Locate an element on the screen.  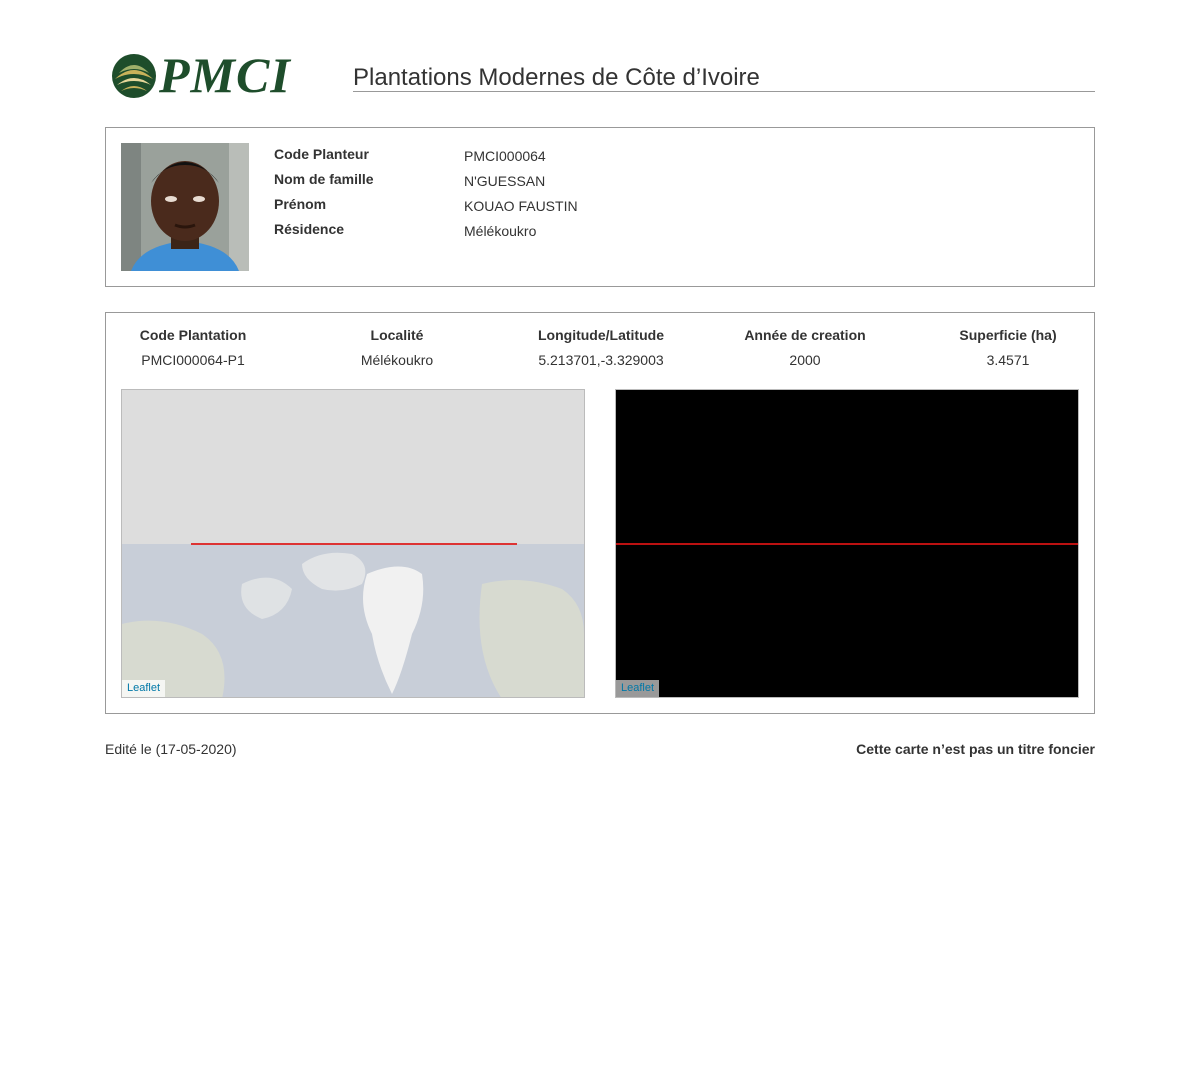
code-planteur-value: PMCI000064 is located at coordinates (505, 156).